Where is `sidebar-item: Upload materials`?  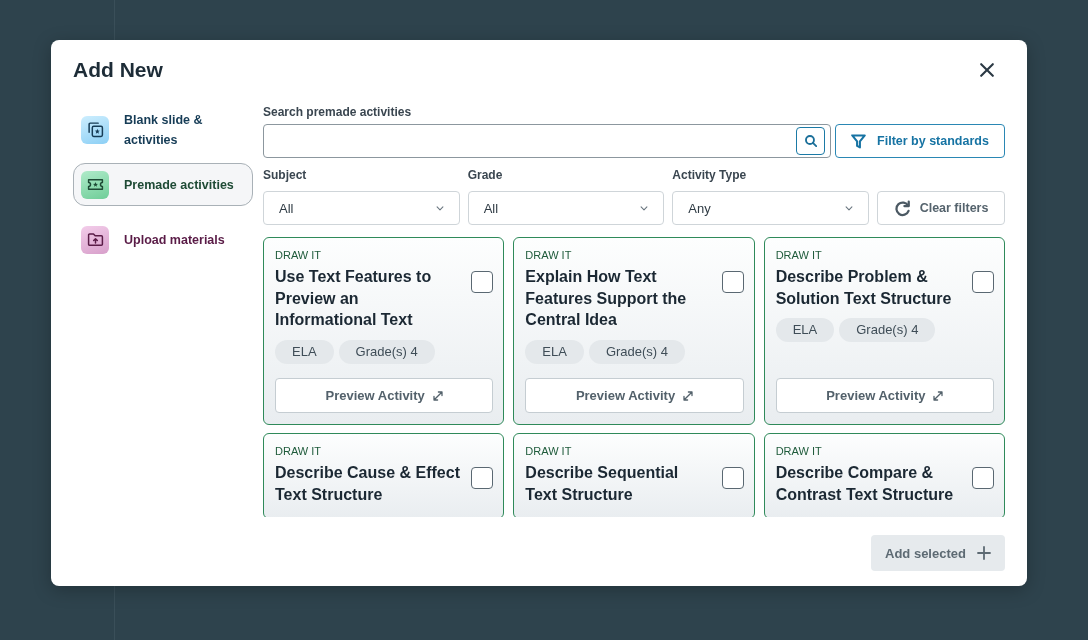 sidebar-item: Upload materials is located at coordinates (163, 239).